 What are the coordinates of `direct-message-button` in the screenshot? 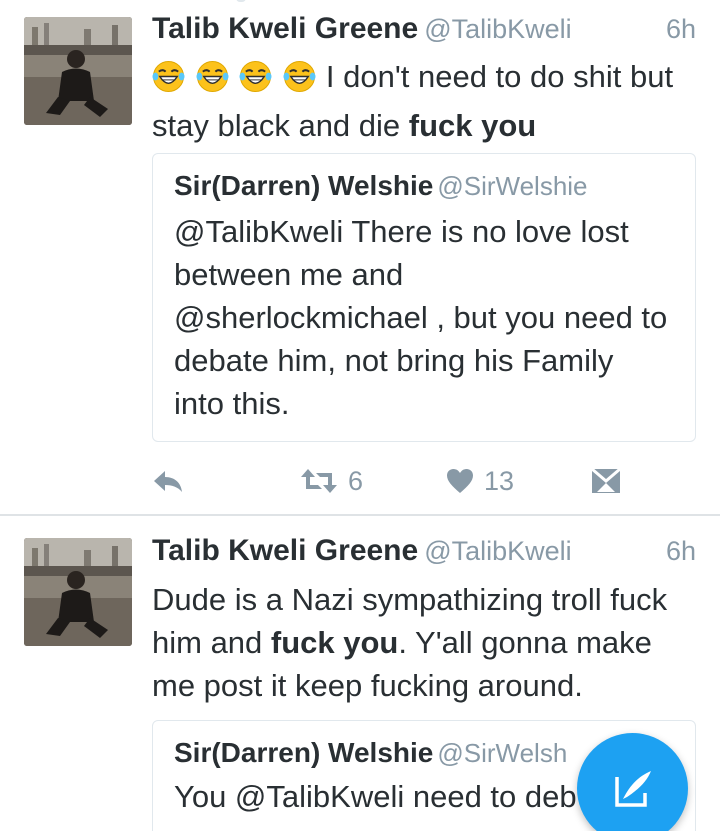 It's located at (606, 481).